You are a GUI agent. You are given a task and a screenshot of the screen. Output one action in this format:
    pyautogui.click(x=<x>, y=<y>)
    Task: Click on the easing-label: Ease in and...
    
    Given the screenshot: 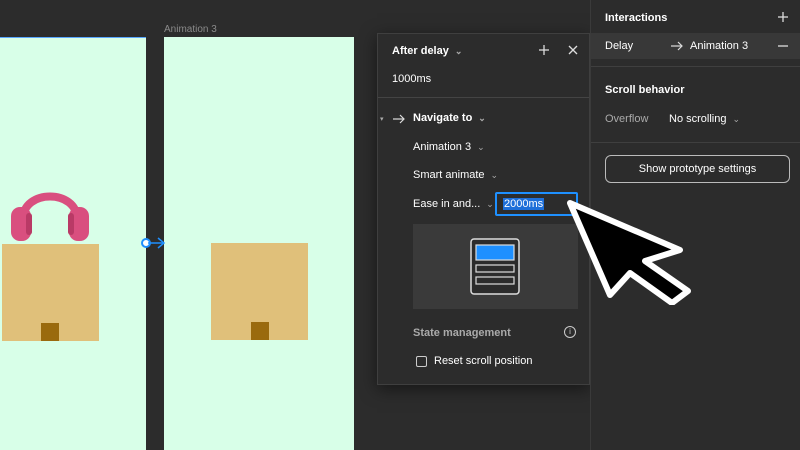 What is the action you would take?
    pyautogui.click(x=447, y=204)
    